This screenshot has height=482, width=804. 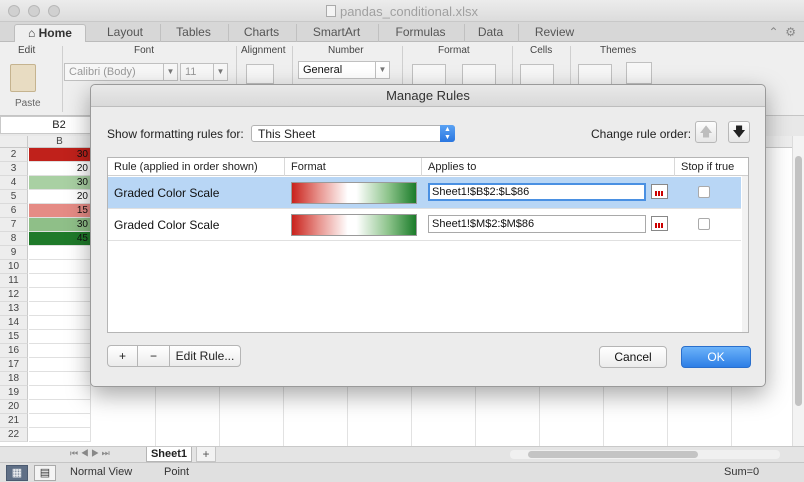 I want to click on ribbon-collapse-and-settings: ⌃ ⚙, so click(x=783, y=32).